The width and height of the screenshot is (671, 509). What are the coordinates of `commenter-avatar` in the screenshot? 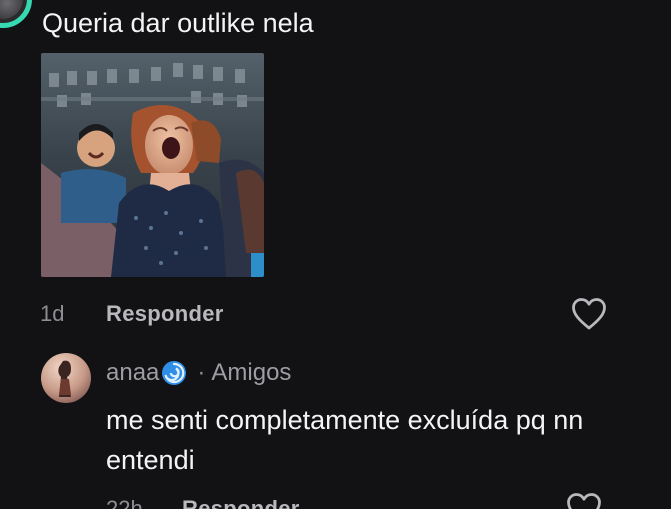 It's located at (16, 14).